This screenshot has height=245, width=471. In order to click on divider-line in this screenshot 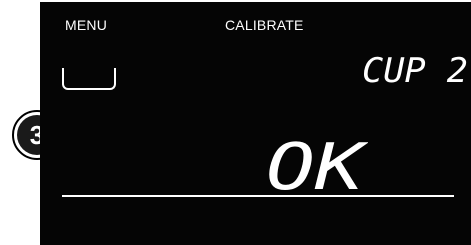, I will do `click(258, 196)`.